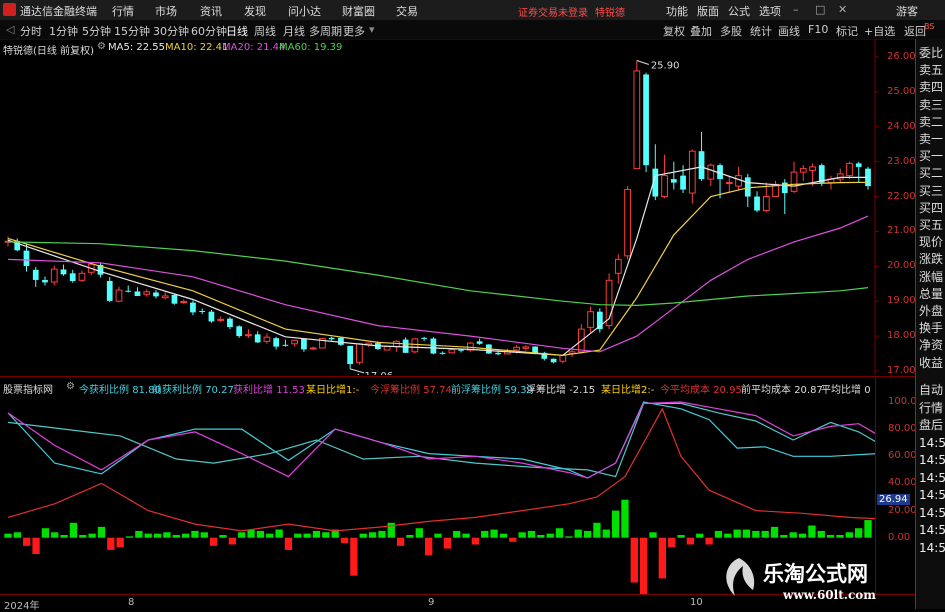  What do you see at coordinates (209, 31) in the screenshot?
I see `tab-60min: 60分钟` at bounding box center [209, 31].